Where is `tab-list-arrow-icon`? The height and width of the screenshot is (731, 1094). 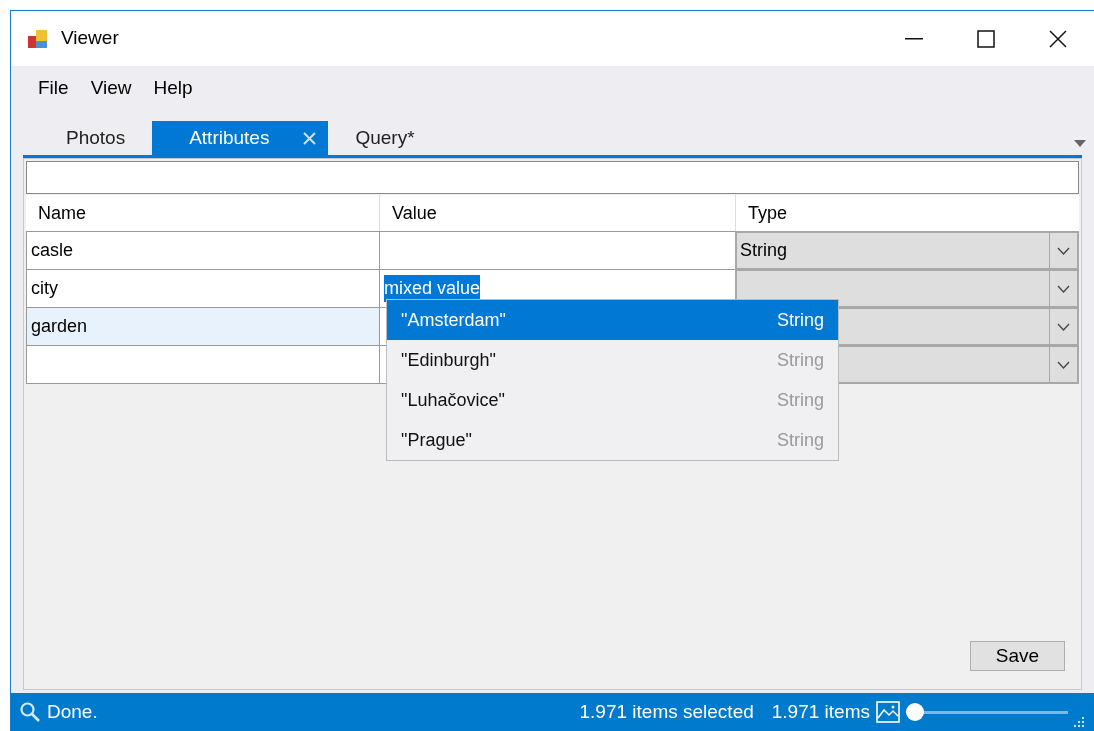 tab-list-arrow-icon is located at coordinates (1080, 143).